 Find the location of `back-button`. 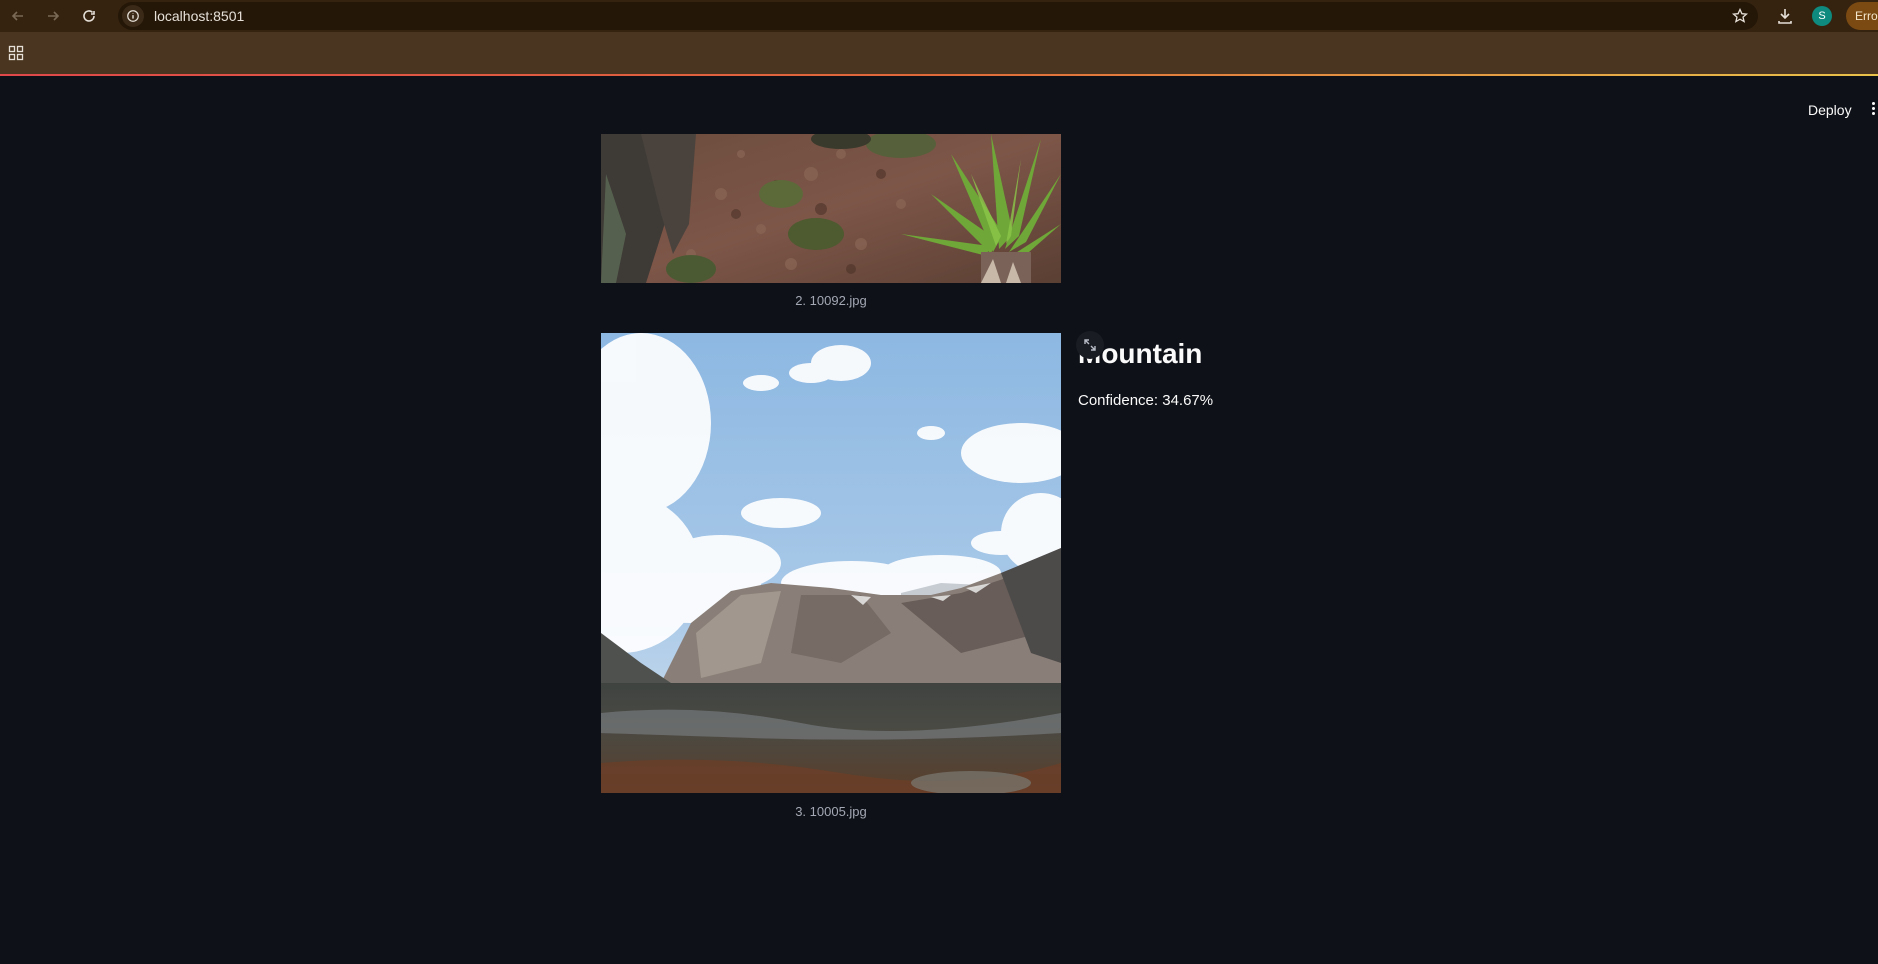

back-button is located at coordinates (18, 16).